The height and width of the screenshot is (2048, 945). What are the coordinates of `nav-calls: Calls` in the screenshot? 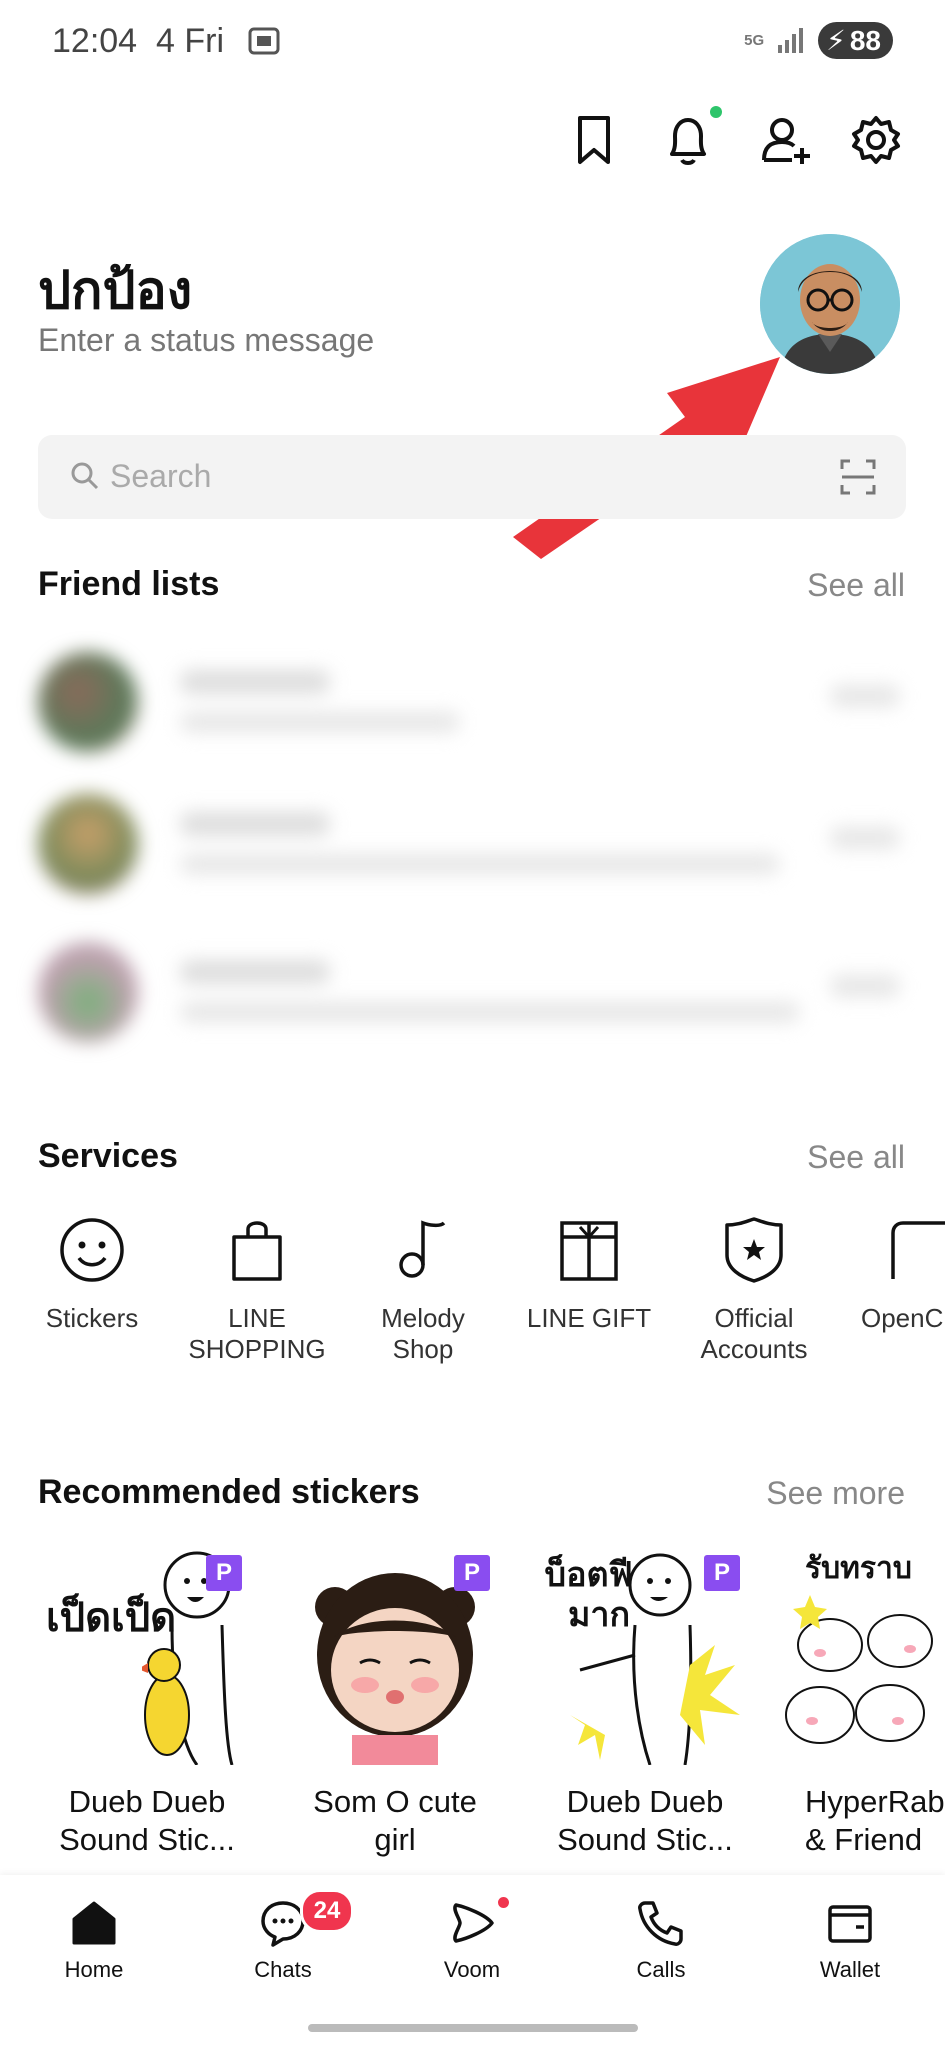 It's located at (661, 1940).